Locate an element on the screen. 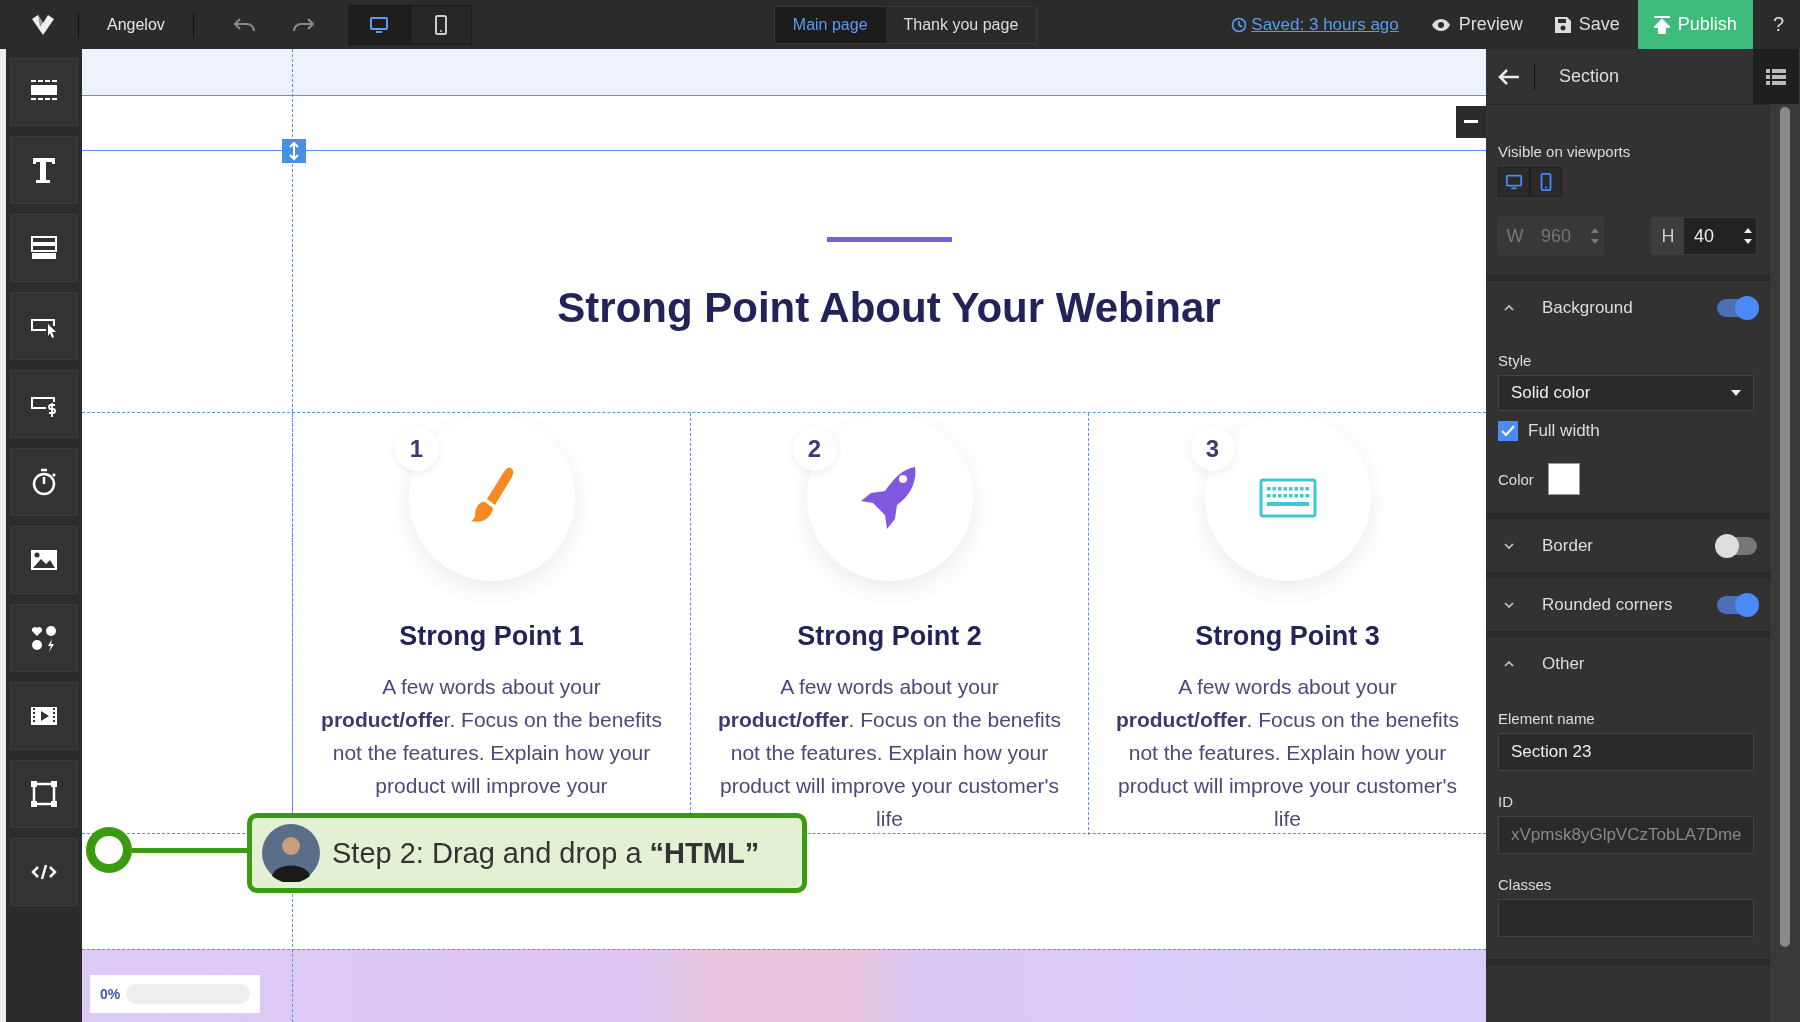  classes-field is located at coordinates (1626, 918).